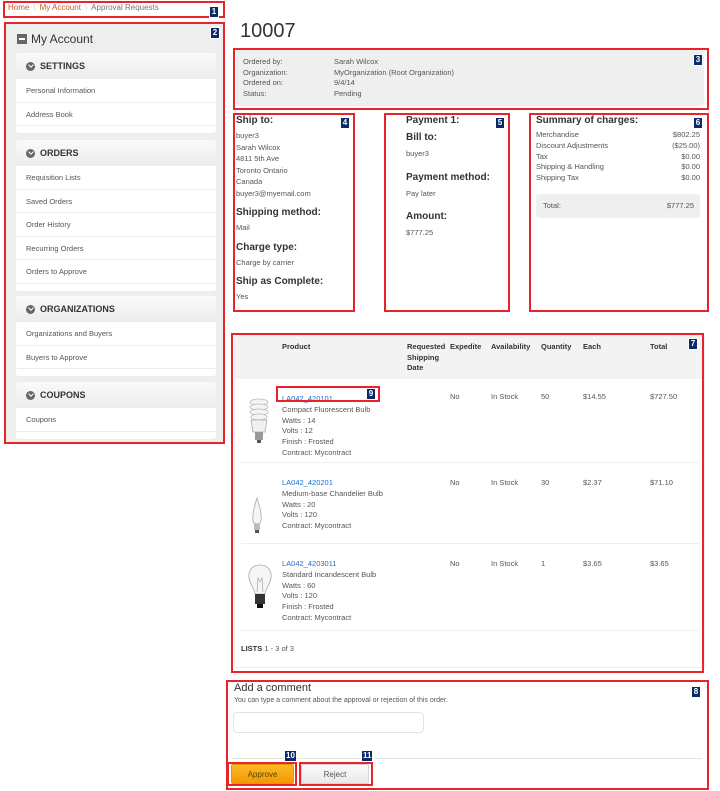  I want to click on breadcrumb: Home \ My Account \ Approval Requests, so click(83, 7).